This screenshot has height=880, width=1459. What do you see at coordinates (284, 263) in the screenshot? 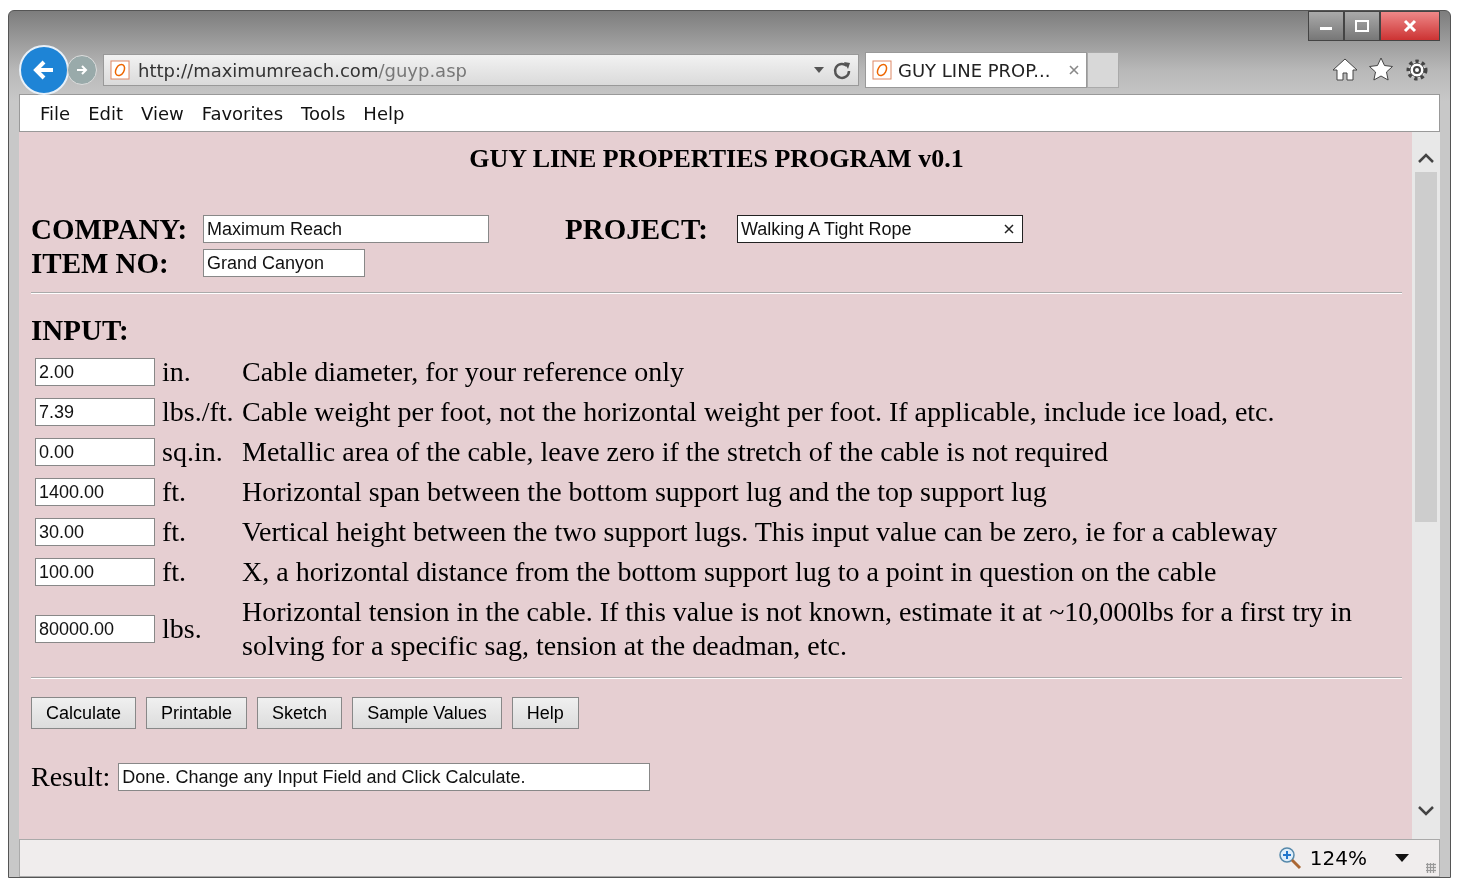
I see `item-field: Grand Canyon` at bounding box center [284, 263].